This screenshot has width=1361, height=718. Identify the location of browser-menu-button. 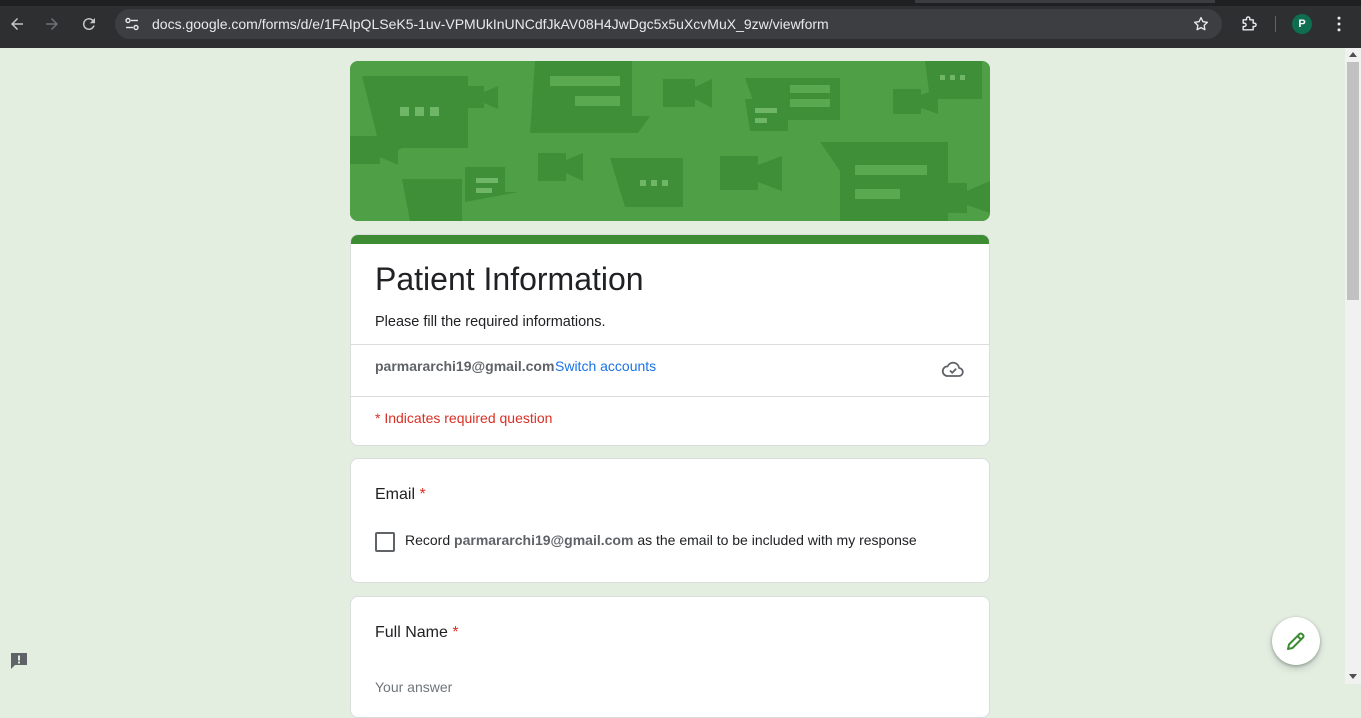
(1339, 24).